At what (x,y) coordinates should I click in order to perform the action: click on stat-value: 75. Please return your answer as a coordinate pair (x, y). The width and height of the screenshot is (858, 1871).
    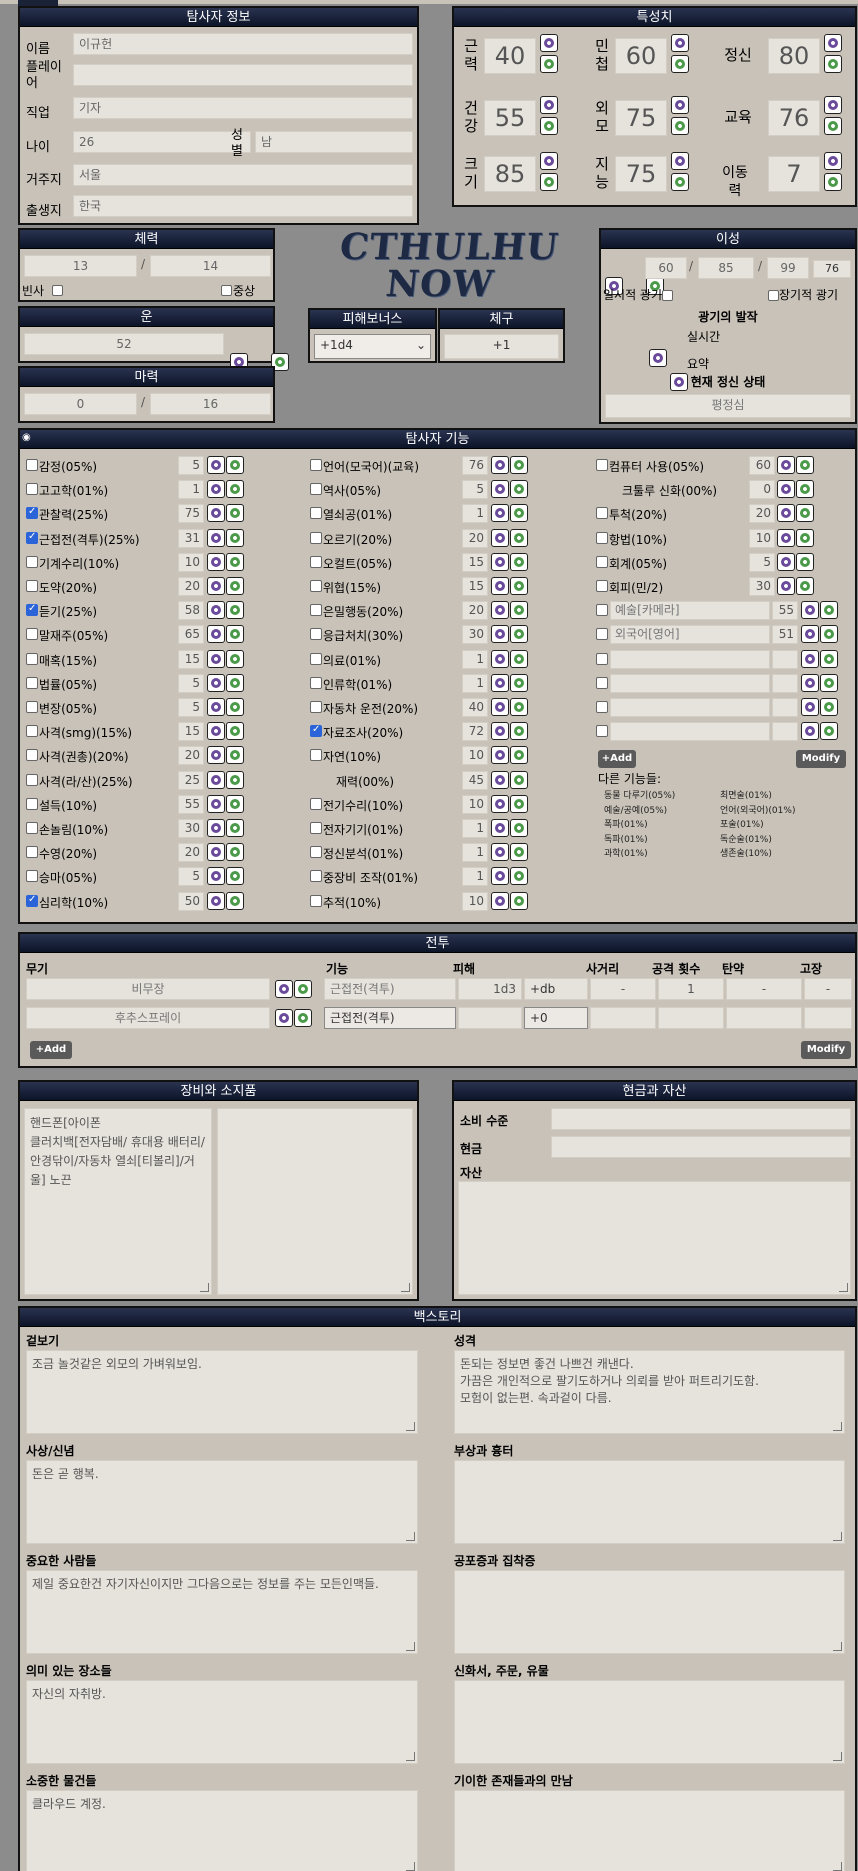
    Looking at the image, I should click on (641, 118).